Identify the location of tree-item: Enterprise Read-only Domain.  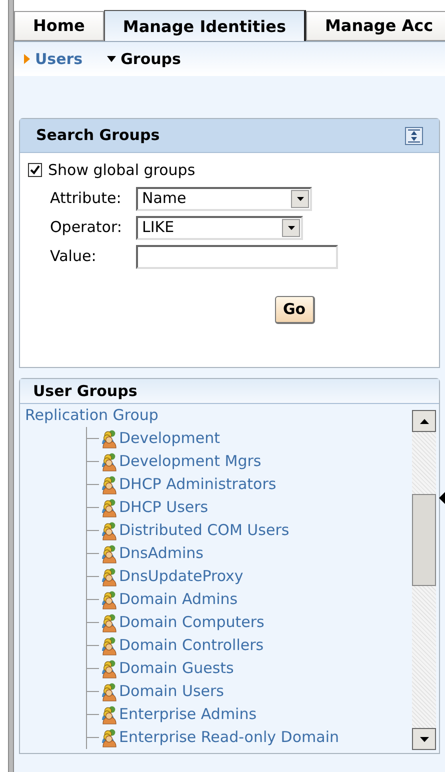
(229, 737).